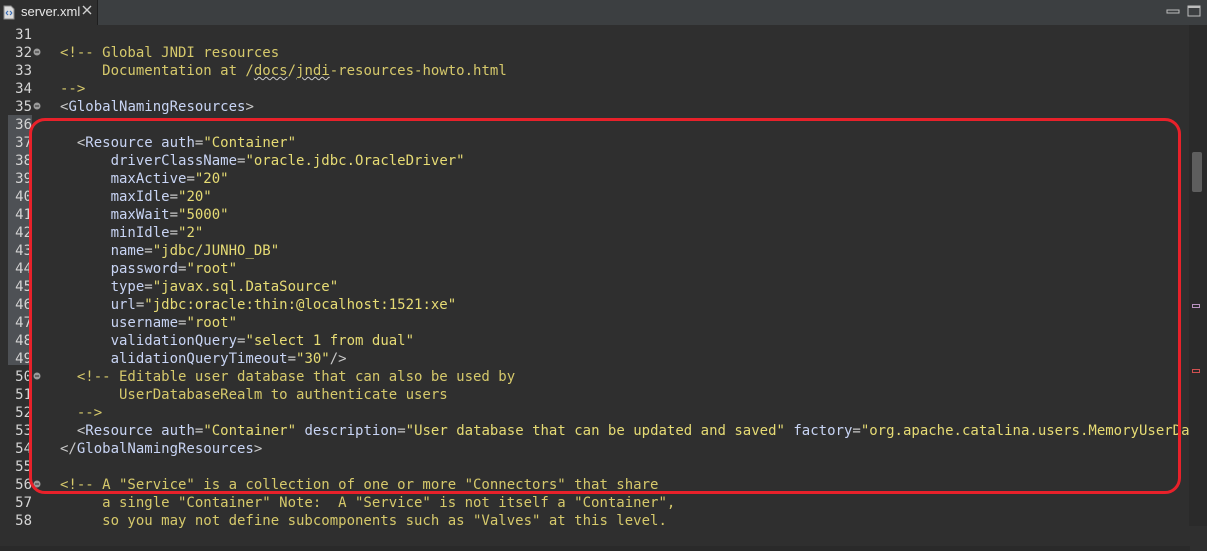  What do you see at coordinates (23, 215) in the screenshot?
I see `line-number: 41` at bounding box center [23, 215].